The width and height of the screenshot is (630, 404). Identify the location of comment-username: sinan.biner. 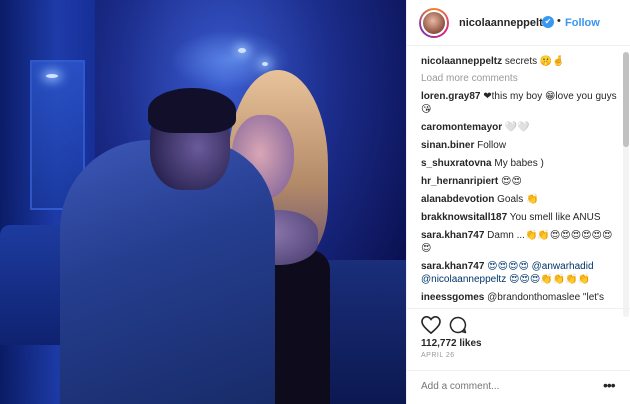
(447, 145).